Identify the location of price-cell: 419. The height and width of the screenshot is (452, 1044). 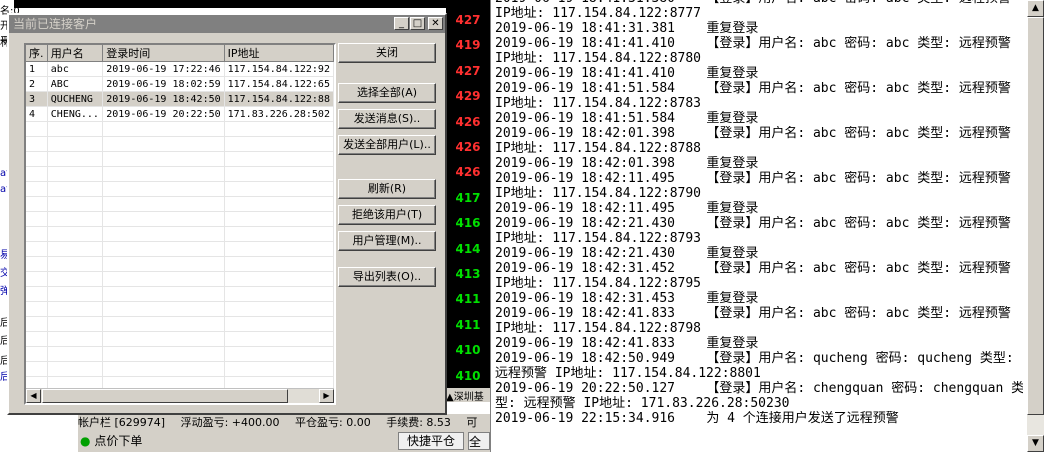
(468, 45).